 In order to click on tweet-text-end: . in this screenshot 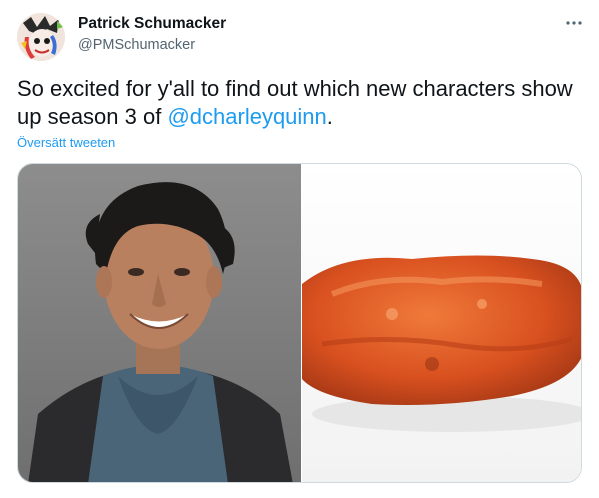, I will do `click(329, 116)`.